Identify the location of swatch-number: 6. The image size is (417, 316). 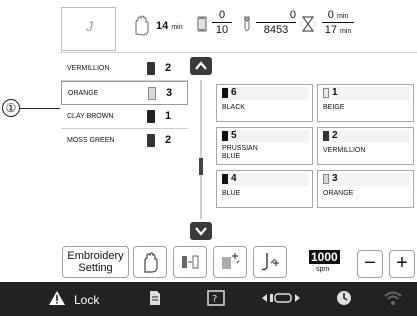
(234, 92).